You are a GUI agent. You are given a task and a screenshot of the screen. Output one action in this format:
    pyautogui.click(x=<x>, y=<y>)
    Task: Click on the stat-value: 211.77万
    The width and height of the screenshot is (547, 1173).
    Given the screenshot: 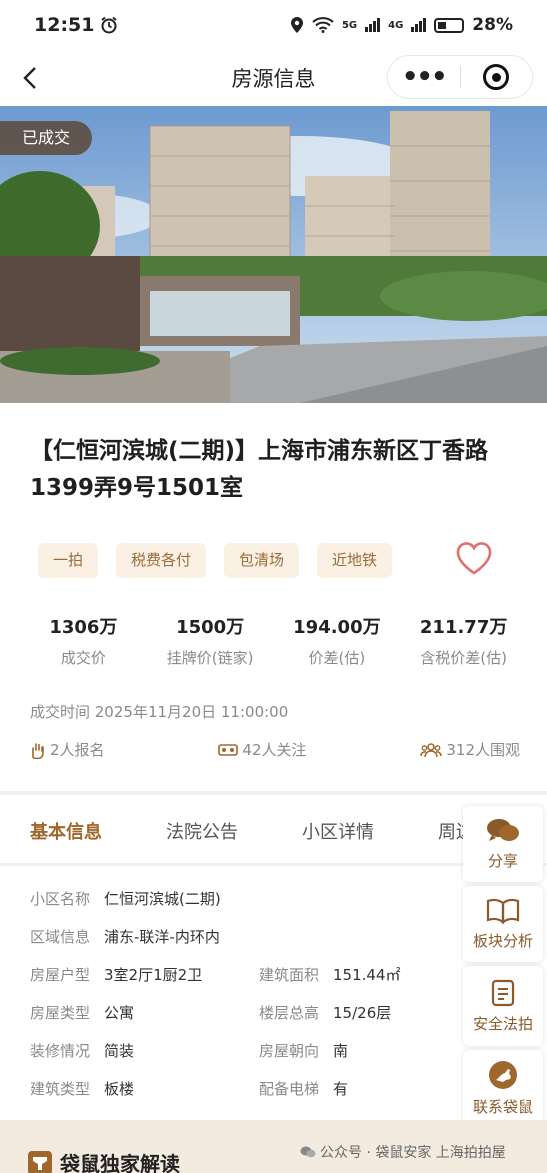 What is the action you would take?
    pyautogui.click(x=463, y=627)
    